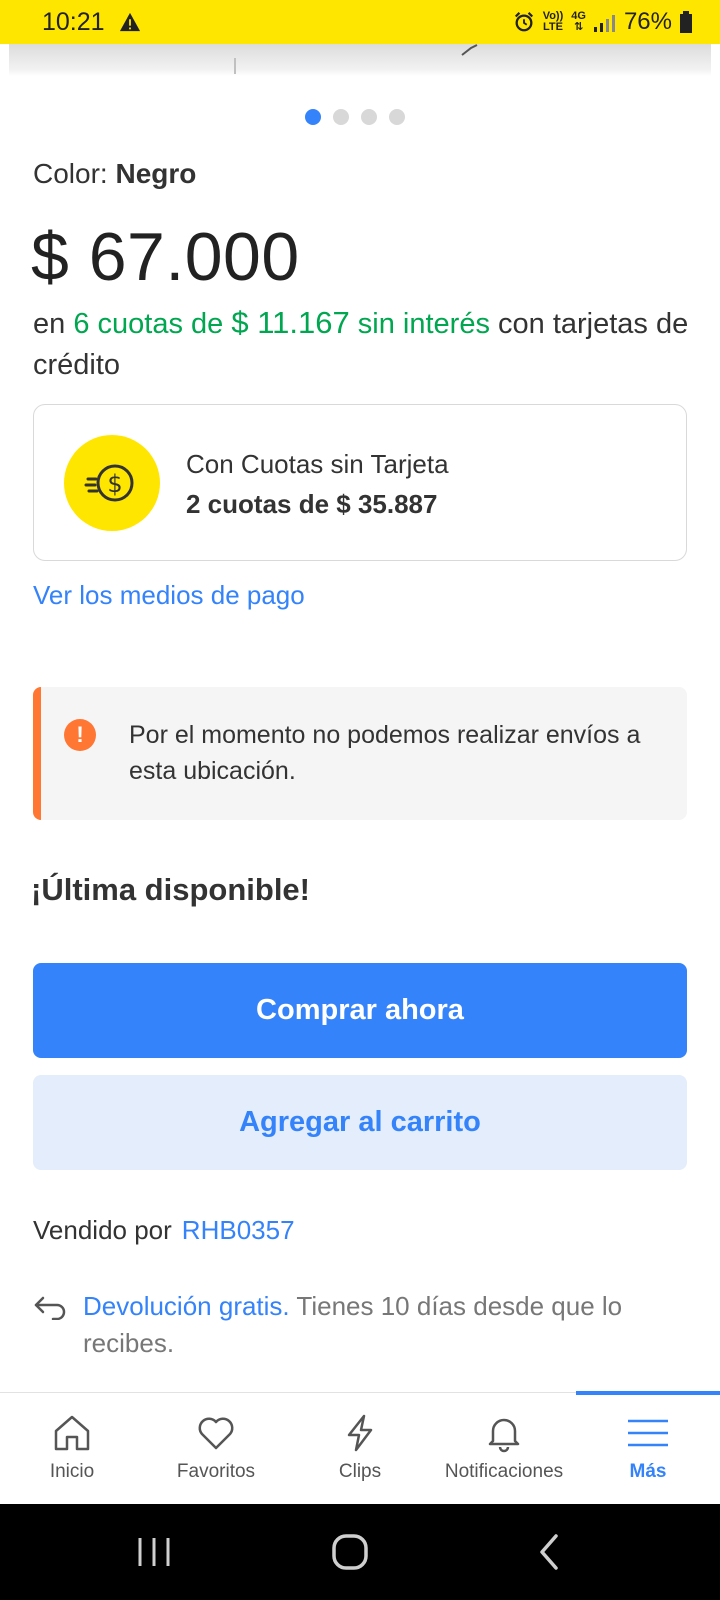  I want to click on nav-label-mas: Más, so click(648, 1471).